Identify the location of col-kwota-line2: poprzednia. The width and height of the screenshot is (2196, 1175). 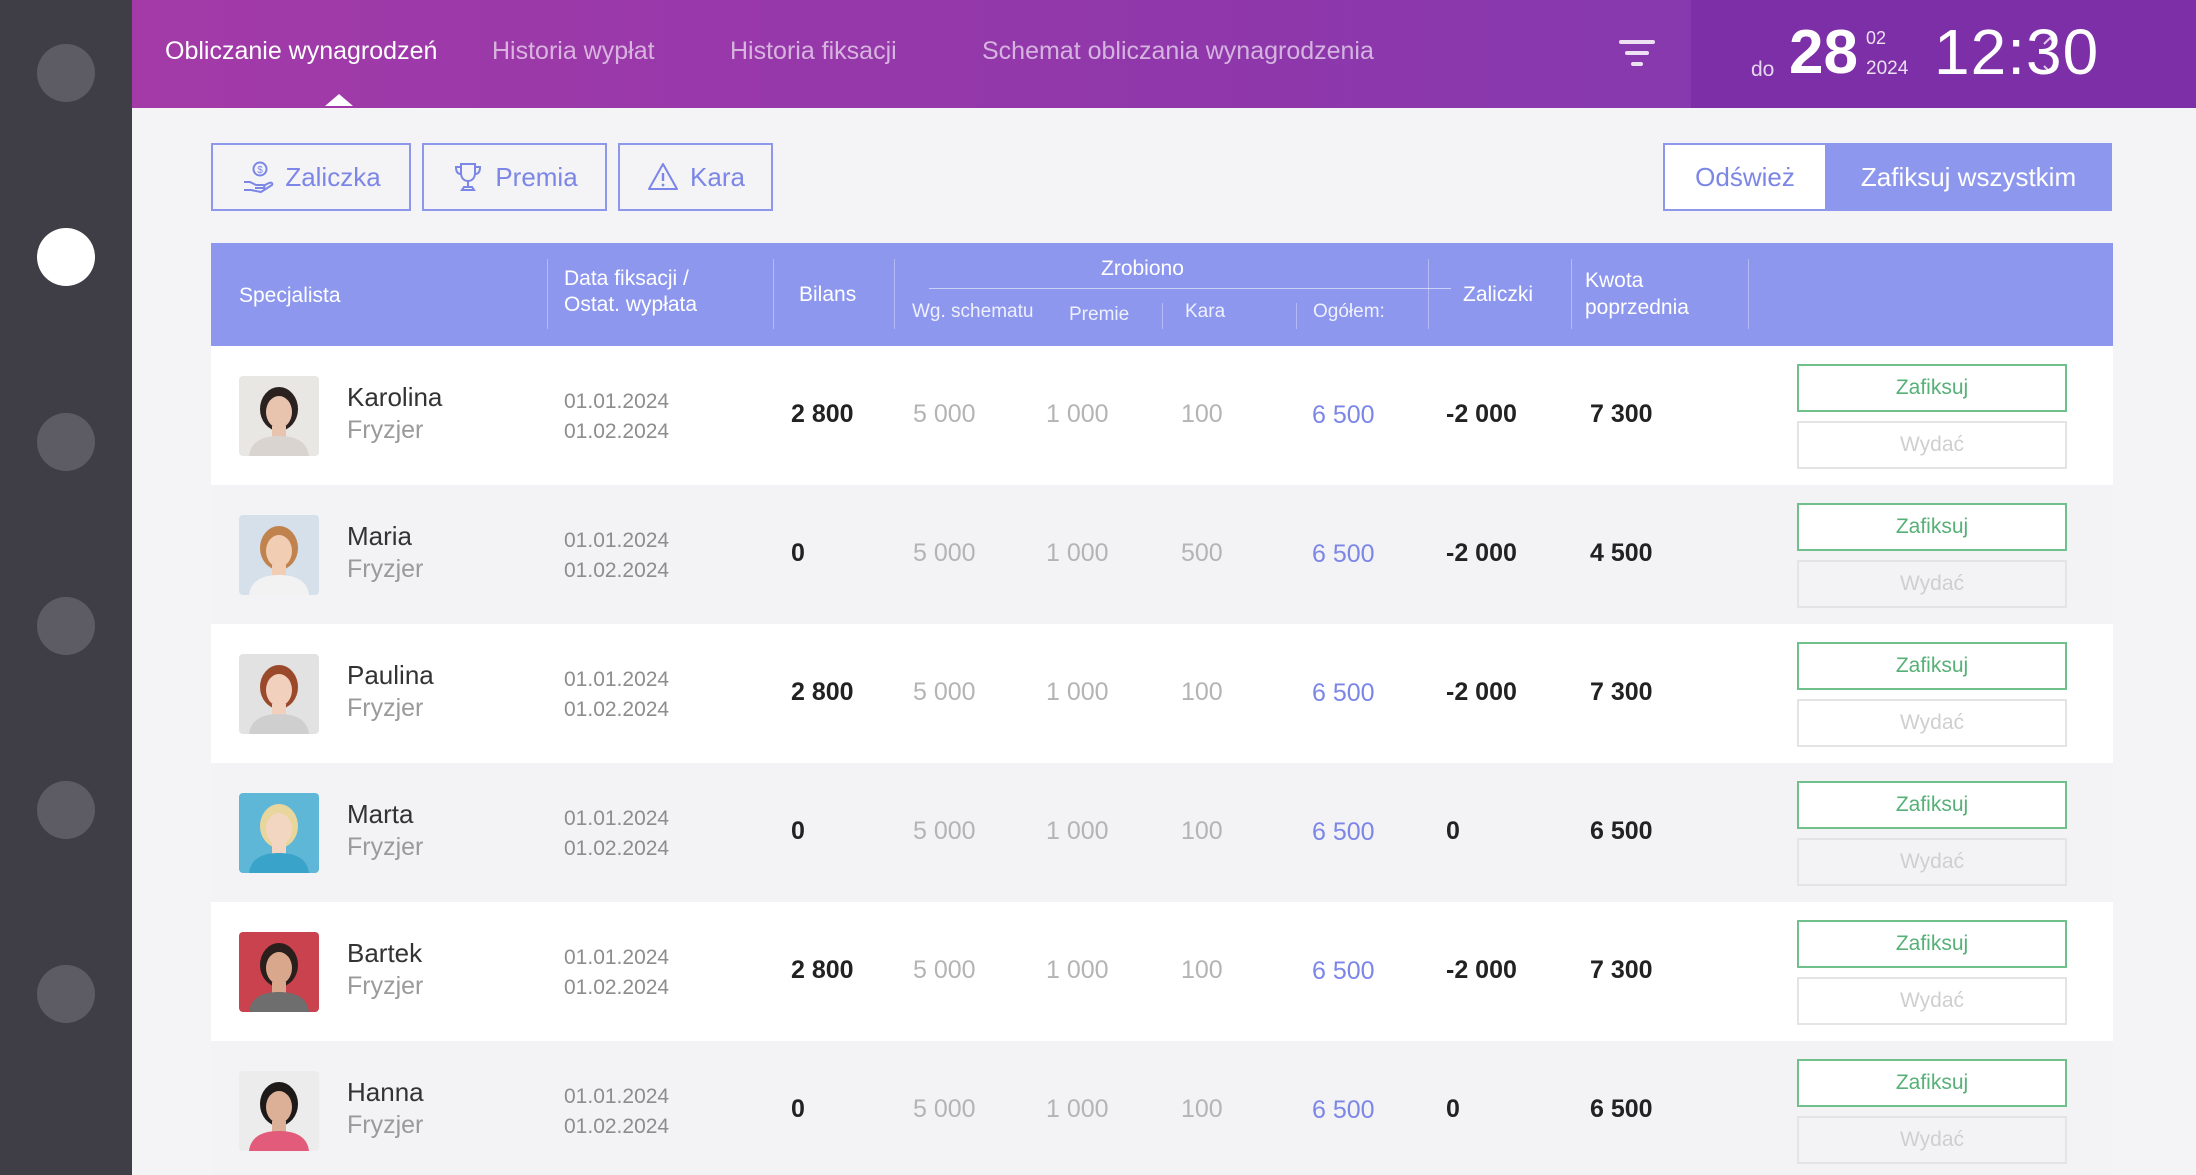
(1637, 307).